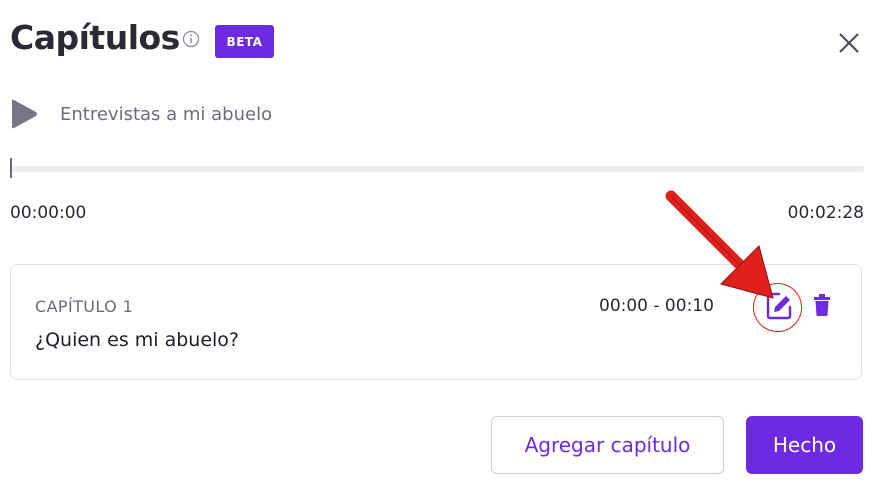 The width and height of the screenshot is (880, 489). Describe the element at coordinates (822, 305) in the screenshot. I see `trash-icon` at that location.